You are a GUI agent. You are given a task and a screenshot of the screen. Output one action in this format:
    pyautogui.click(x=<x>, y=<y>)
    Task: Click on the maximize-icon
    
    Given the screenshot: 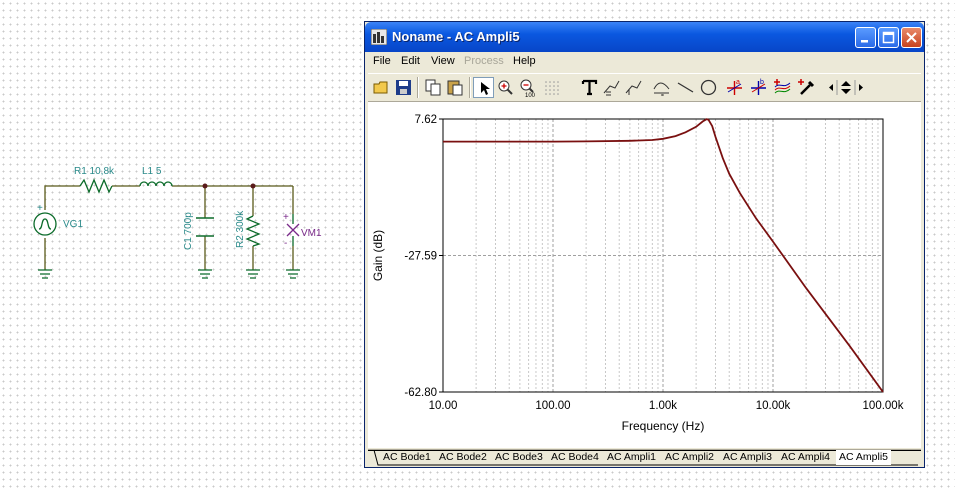 What is the action you would take?
    pyautogui.click(x=888, y=37)
    